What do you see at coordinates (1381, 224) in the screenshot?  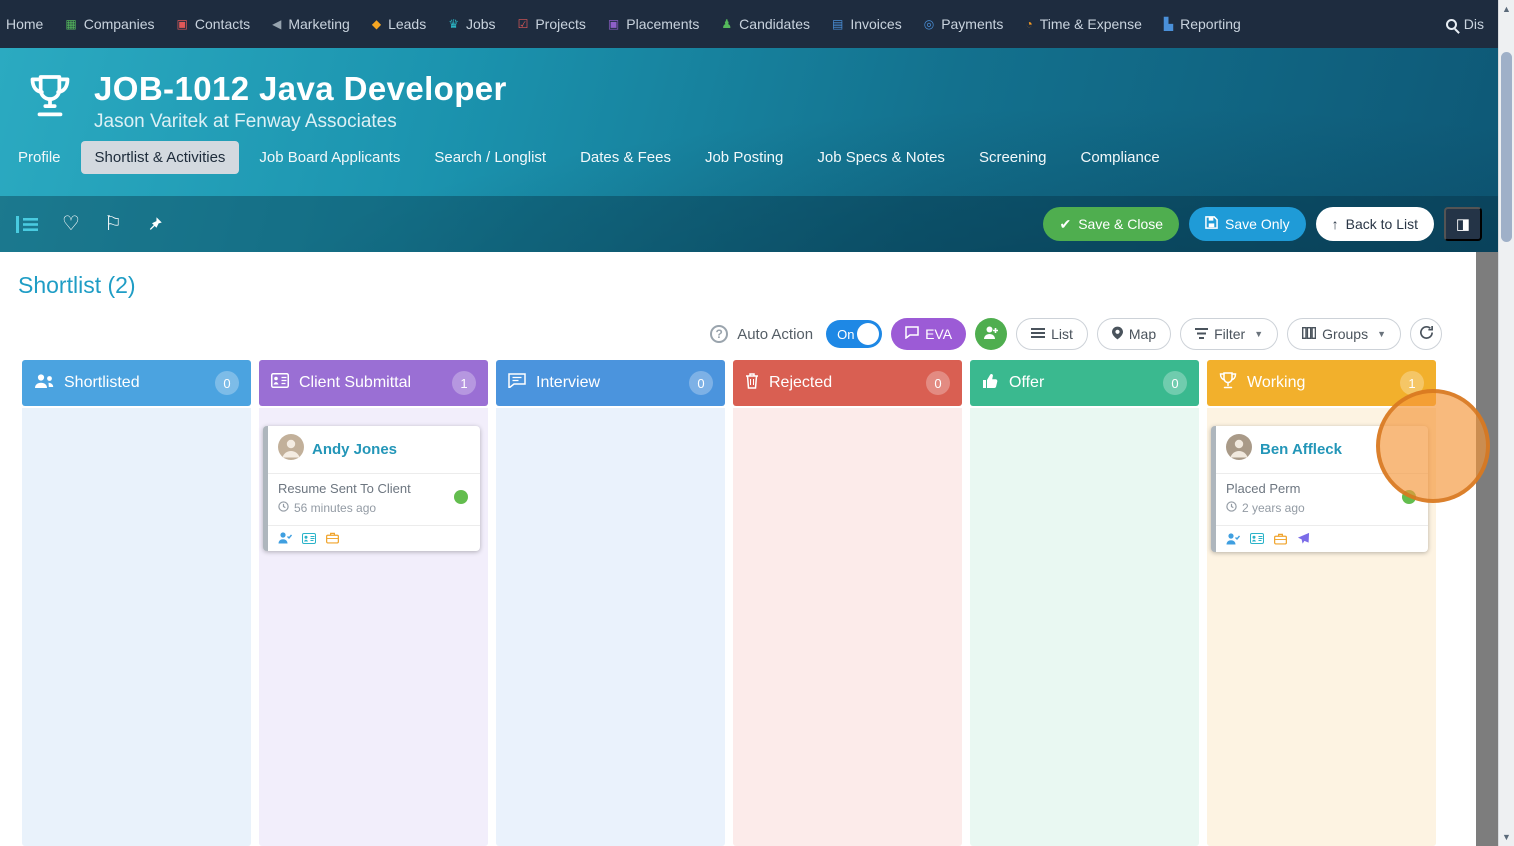 I see `back-to-list-label: Back to List` at bounding box center [1381, 224].